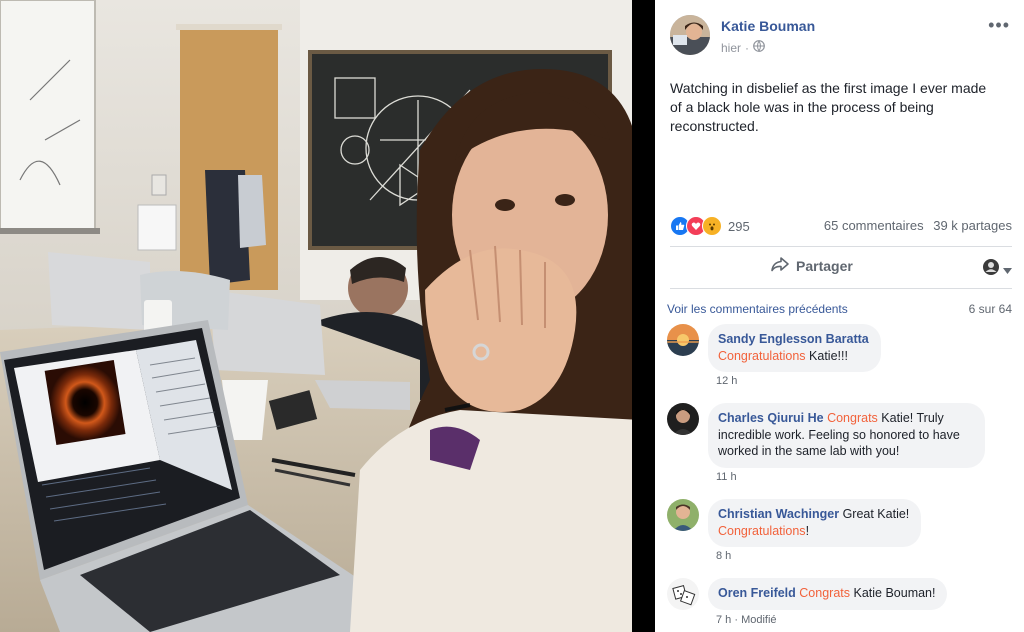  Describe the element at coordinates (793, 339) in the screenshot. I see `commenter-name: Sandy Englesson Baratta` at that location.